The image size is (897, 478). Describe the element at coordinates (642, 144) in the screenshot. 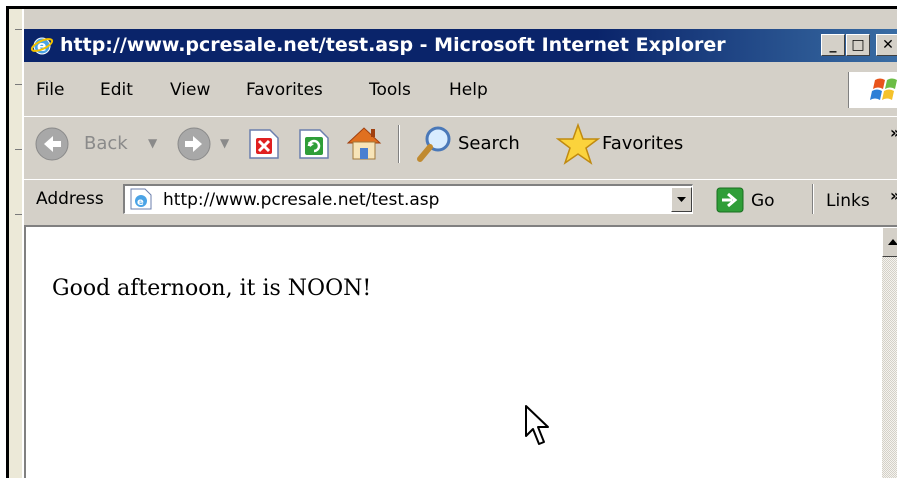

I see `favorites-label: Favorites` at that location.